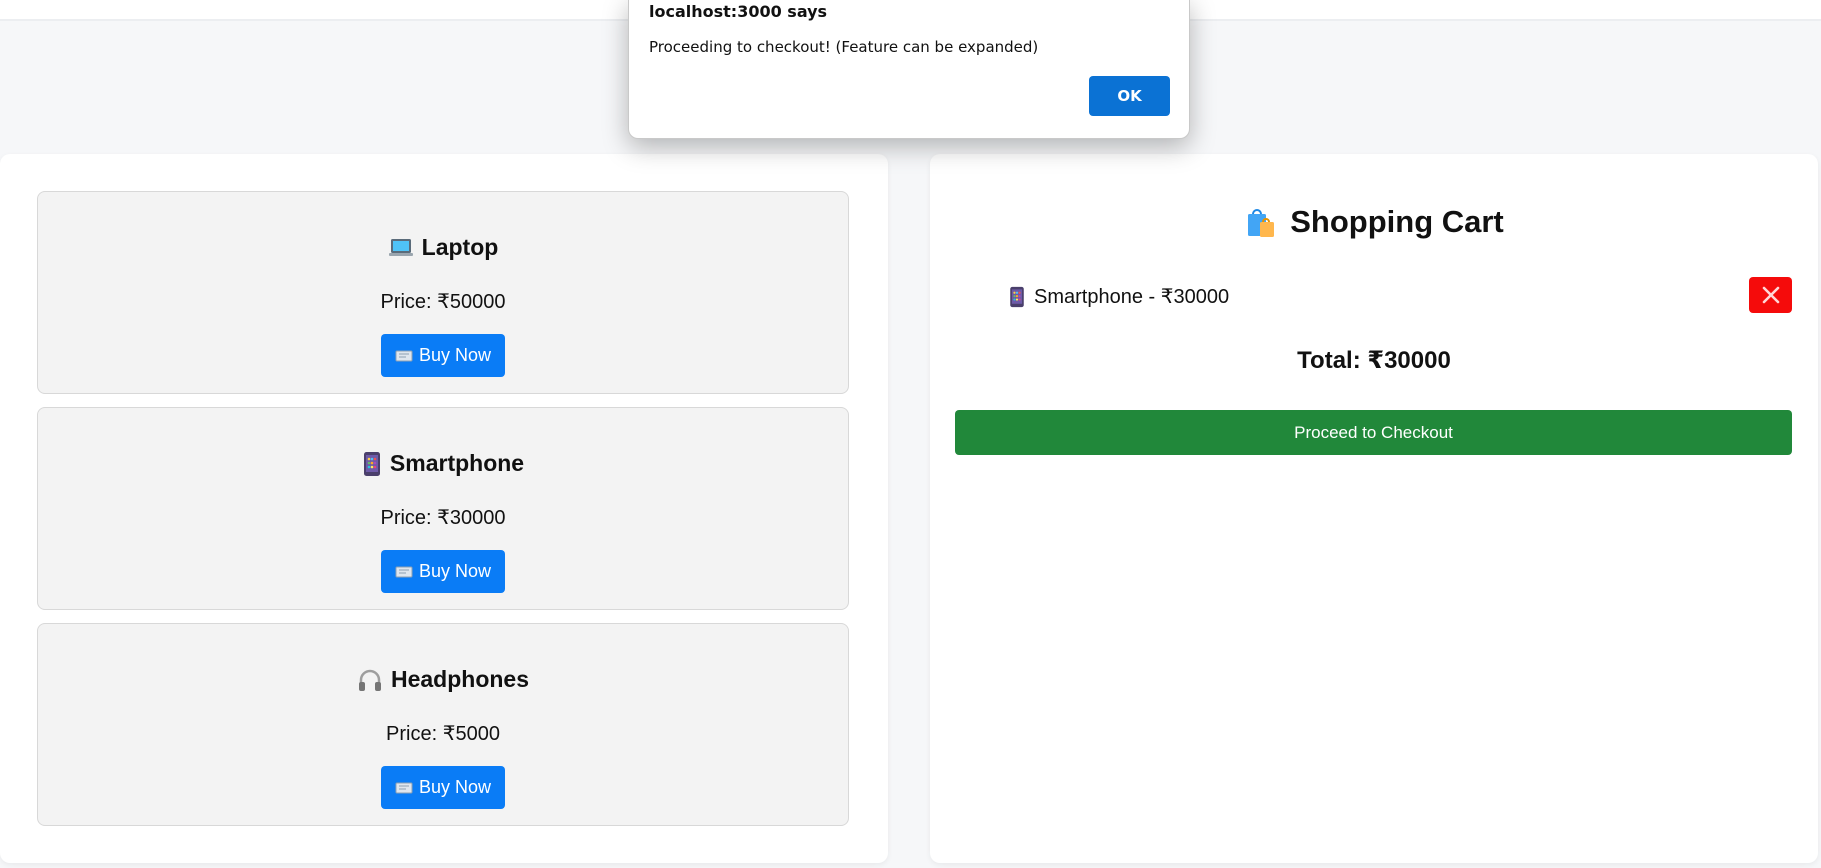 This screenshot has height=868, width=1821. I want to click on buy-now-button-headphones: Buy Now, so click(443, 787).